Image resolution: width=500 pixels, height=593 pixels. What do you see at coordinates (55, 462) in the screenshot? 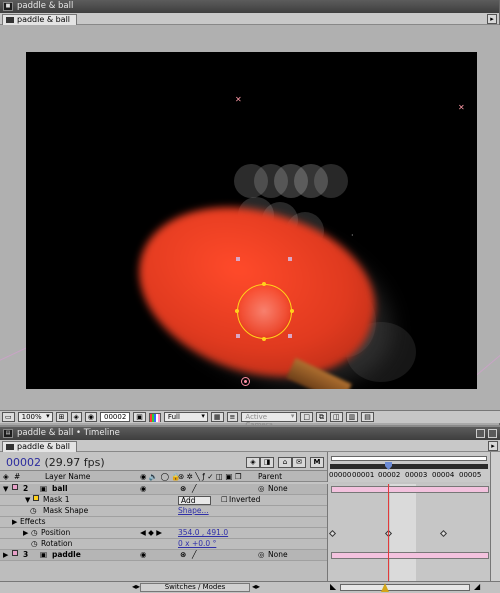
I see `timeline-current-time: 00002 (29.97 fps)` at bounding box center [55, 462].